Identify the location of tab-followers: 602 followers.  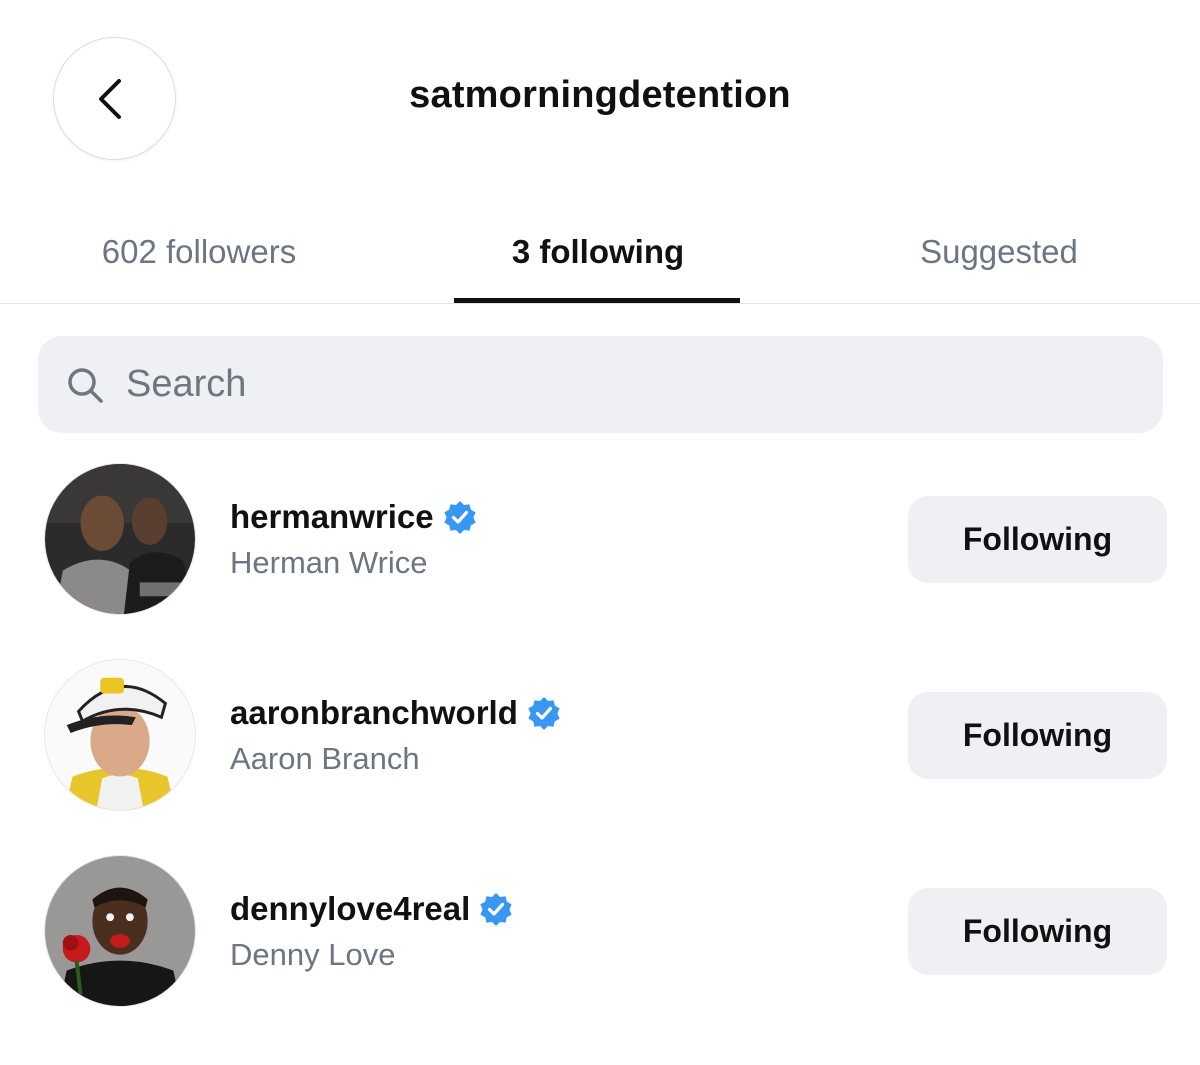
(199, 252).